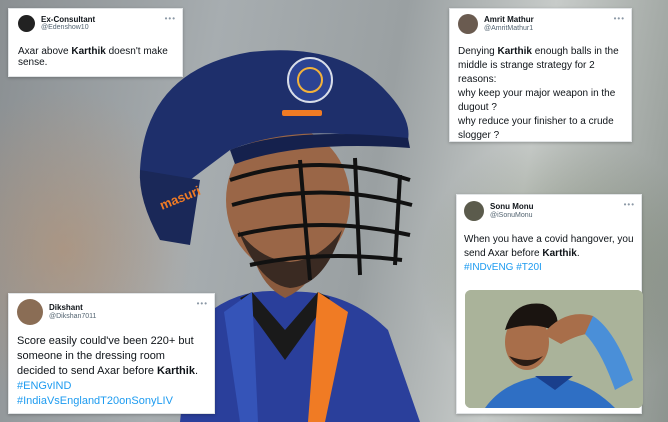 Image resolution: width=668 pixels, height=422 pixels. What do you see at coordinates (477, 79) in the screenshot?
I see `tweet-line: reasons:` at bounding box center [477, 79].